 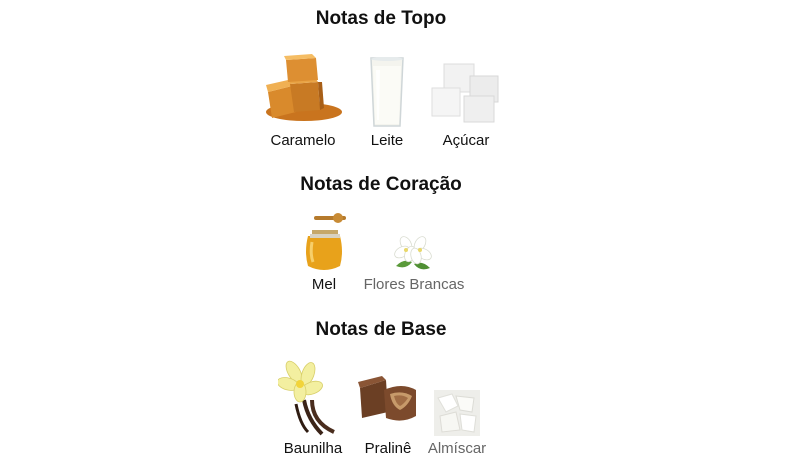 I want to click on note-label: Leite, so click(x=387, y=140).